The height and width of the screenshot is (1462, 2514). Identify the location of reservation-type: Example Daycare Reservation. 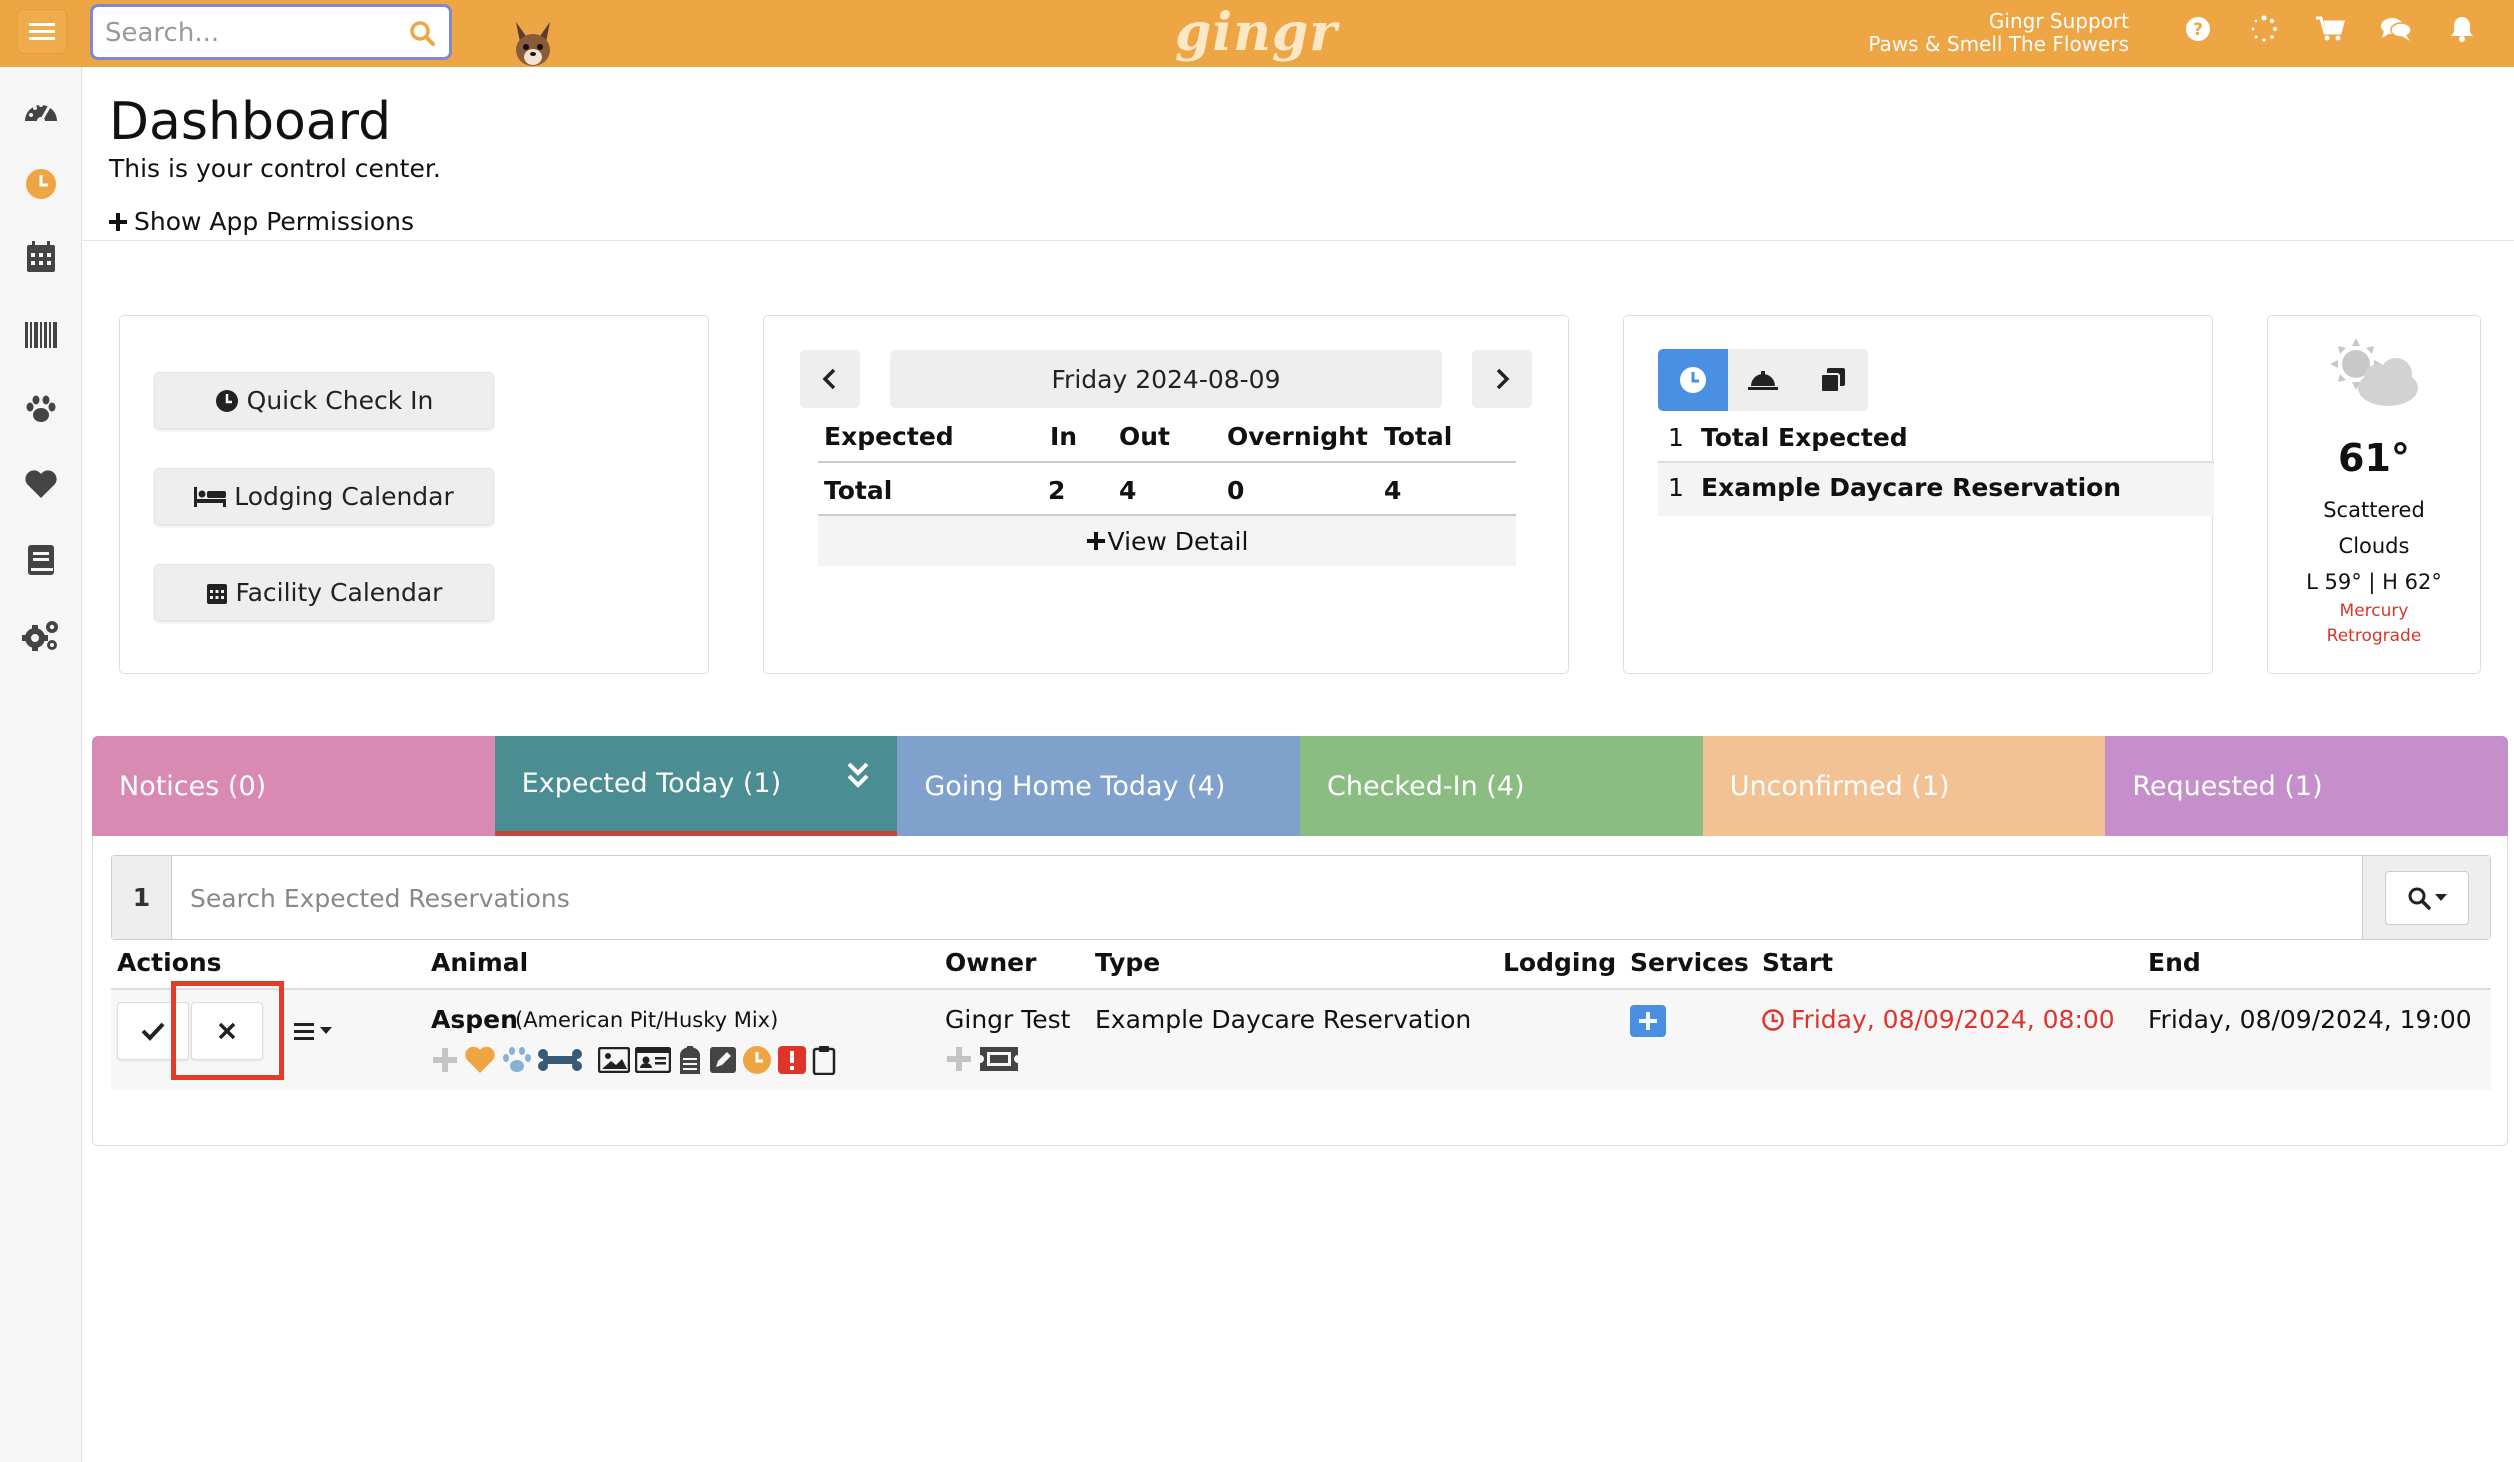
(1283, 1019).